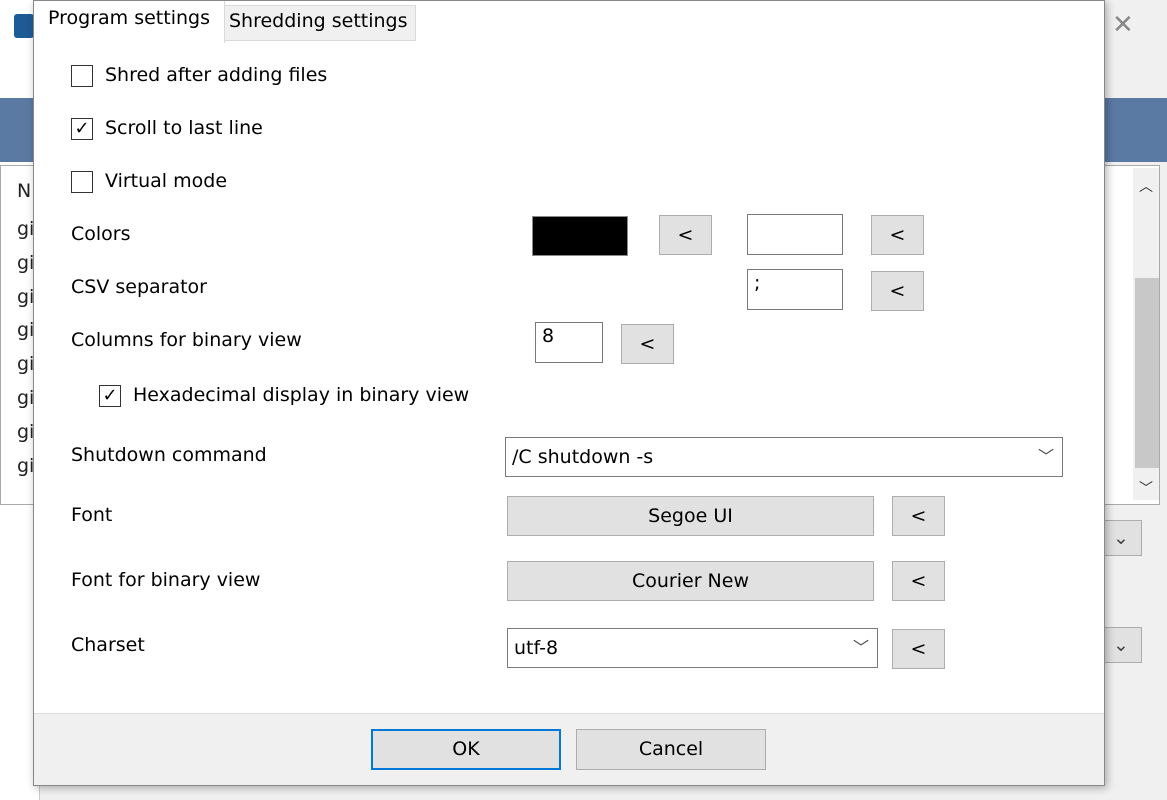 The width and height of the screenshot is (1167, 800). Describe the element at coordinates (216, 75) in the screenshot. I see `shred-after-adding-label: Shred after adding files` at that location.